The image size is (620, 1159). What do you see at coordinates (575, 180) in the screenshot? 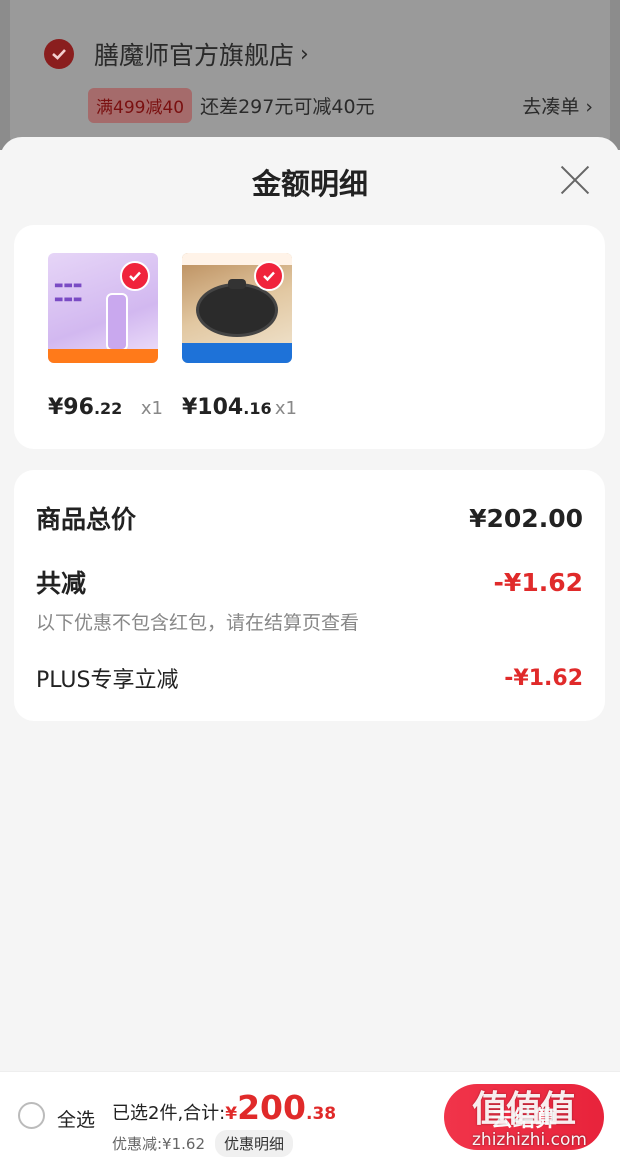
I see `close-icon` at bounding box center [575, 180].